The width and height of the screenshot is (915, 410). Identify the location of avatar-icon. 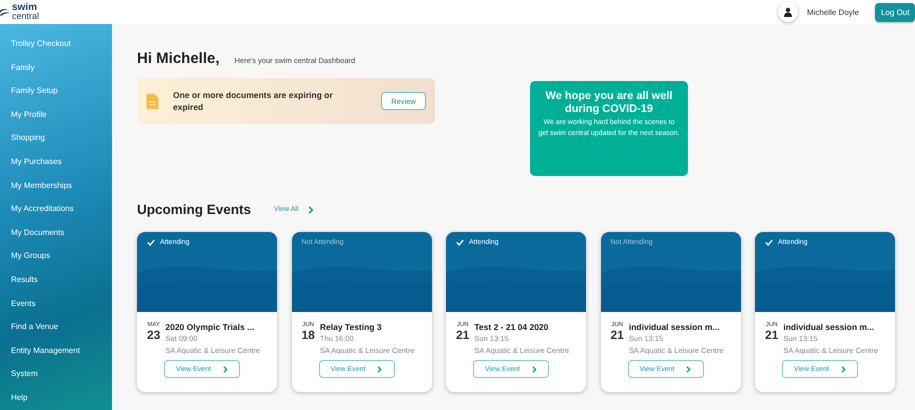
(788, 12).